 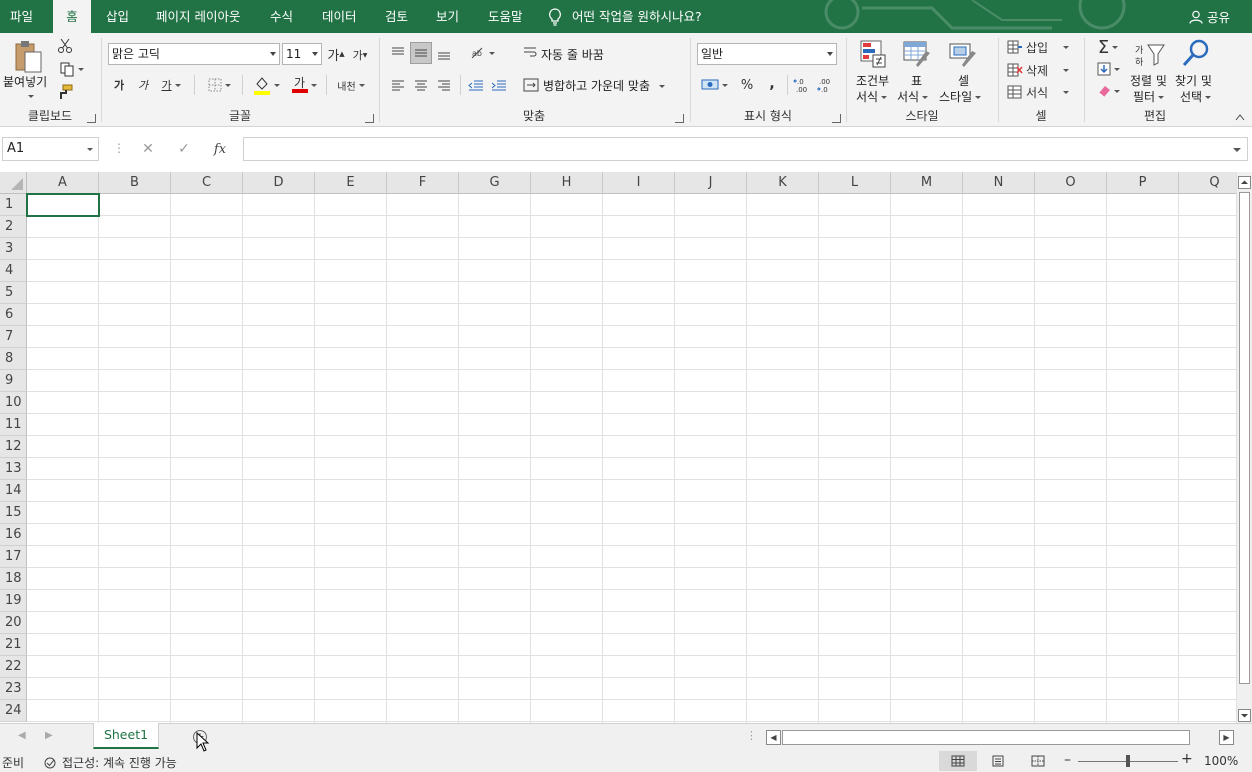 I want to click on tab-split-grip: ⋮, so click(x=751, y=735).